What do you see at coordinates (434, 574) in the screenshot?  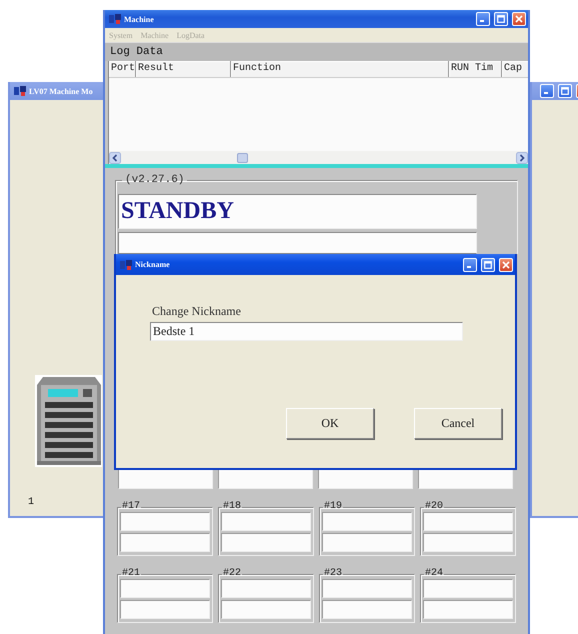 I see `slot-label: #24` at bounding box center [434, 574].